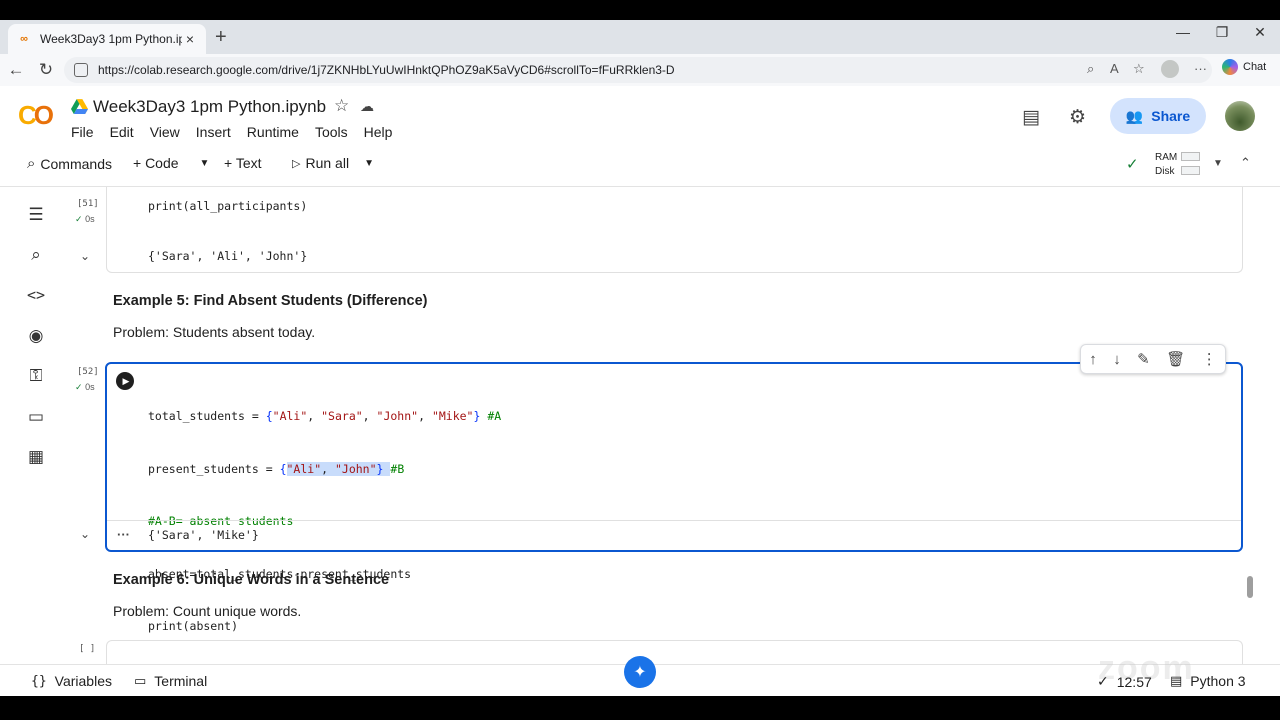  What do you see at coordinates (367, 106) in the screenshot?
I see `cloud-save-icon: ☁` at bounding box center [367, 106].